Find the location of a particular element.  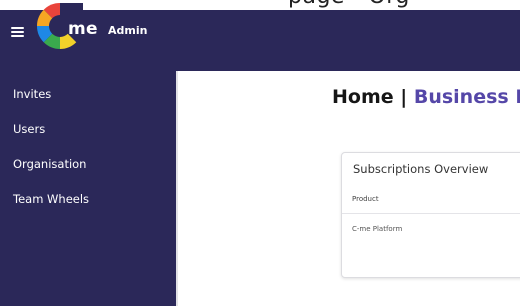

sidebar-item-invites: Invites is located at coordinates (51, 104).